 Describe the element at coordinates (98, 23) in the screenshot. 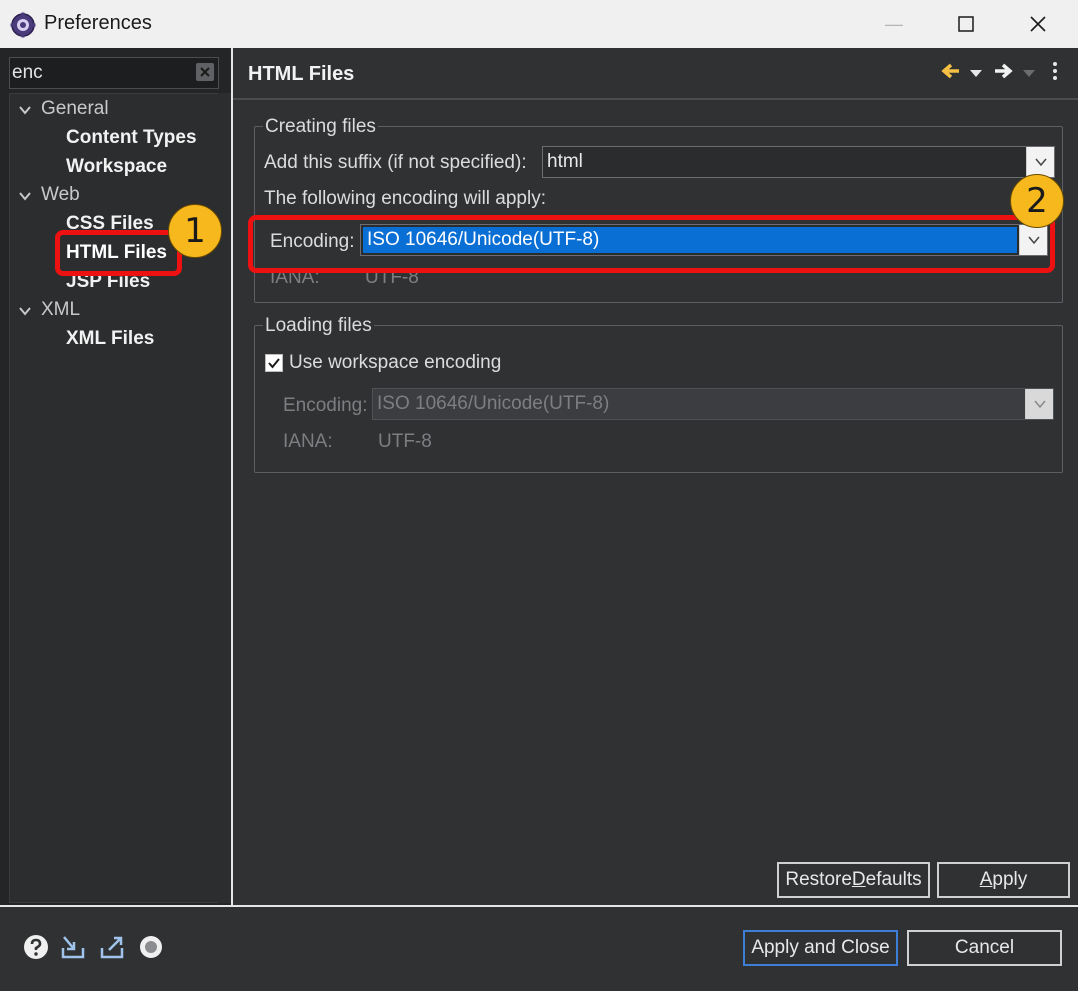

I see `window-title: Preferences` at that location.